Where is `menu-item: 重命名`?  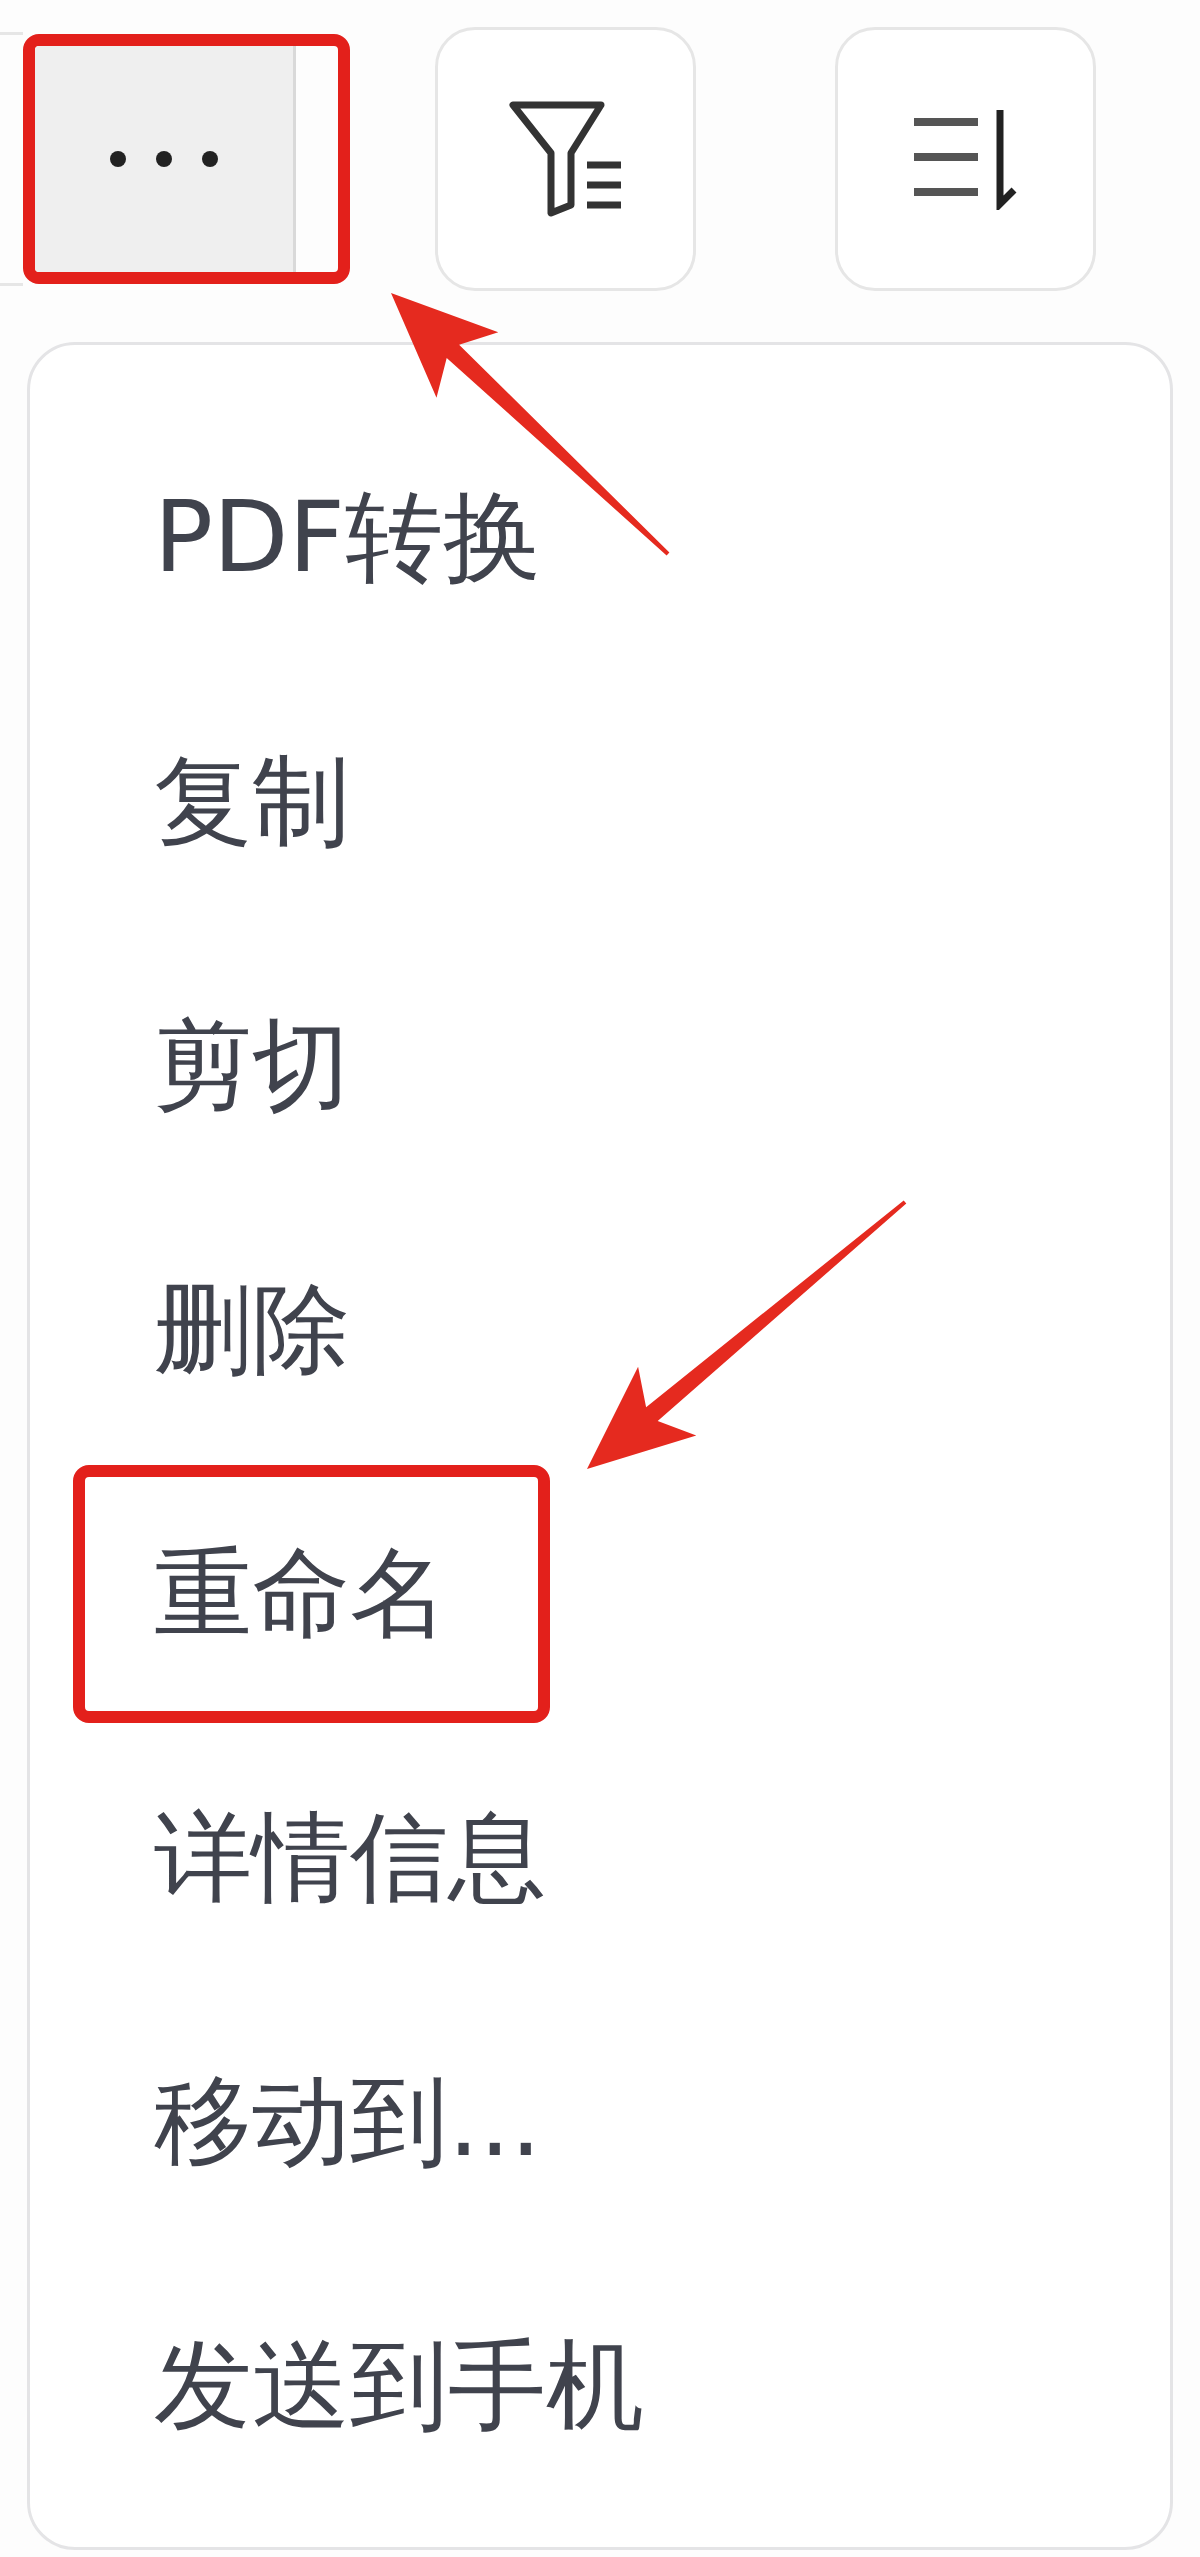 menu-item: 重命名 is located at coordinates (301, 1594).